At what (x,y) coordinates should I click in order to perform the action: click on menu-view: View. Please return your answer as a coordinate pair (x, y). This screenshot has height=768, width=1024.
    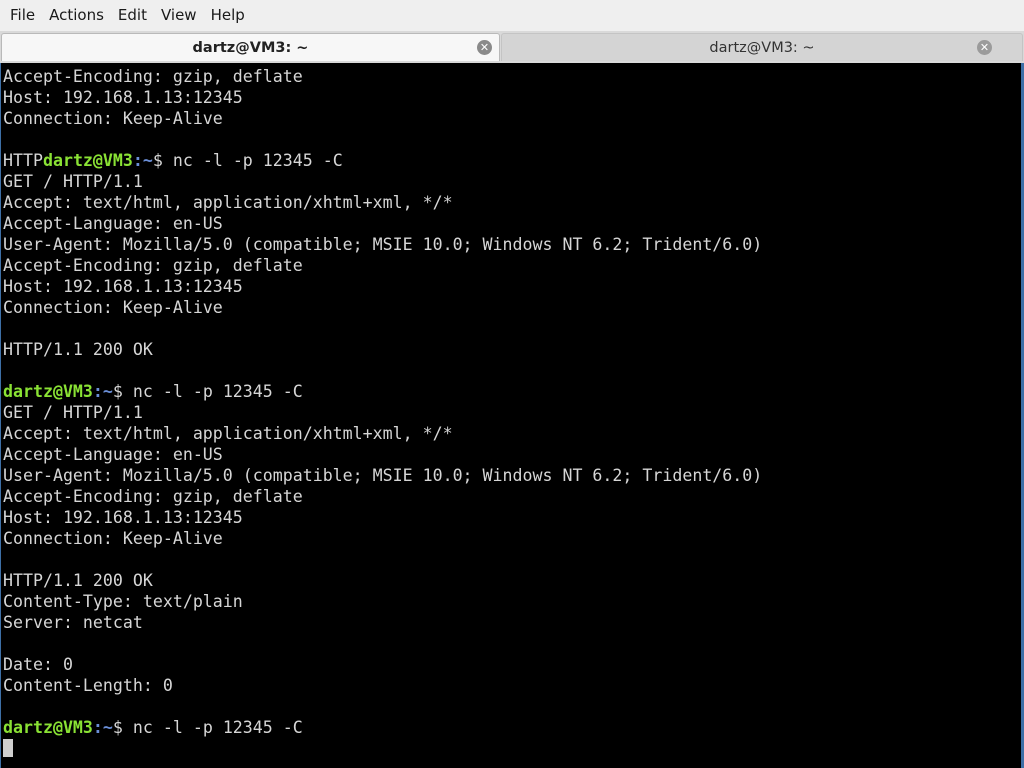
    Looking at the image, I should click on (179, 15).